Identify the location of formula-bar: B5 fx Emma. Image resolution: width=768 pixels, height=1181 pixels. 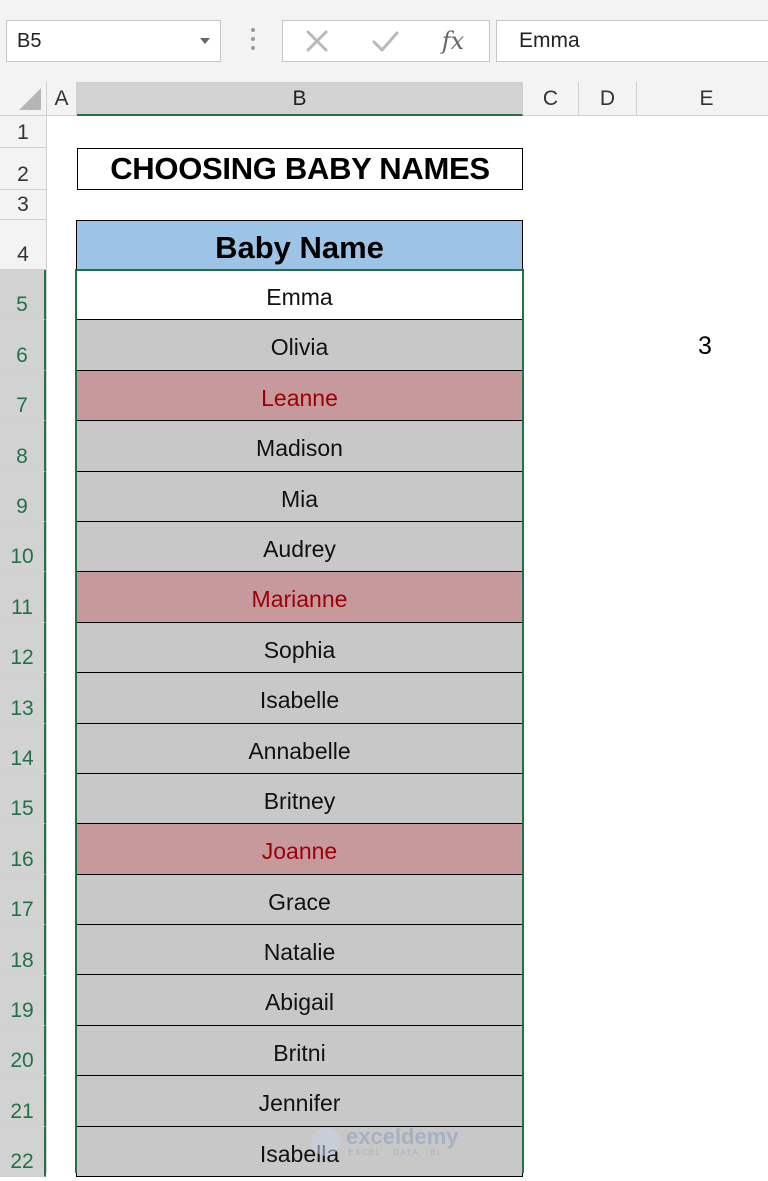
(384, 41).